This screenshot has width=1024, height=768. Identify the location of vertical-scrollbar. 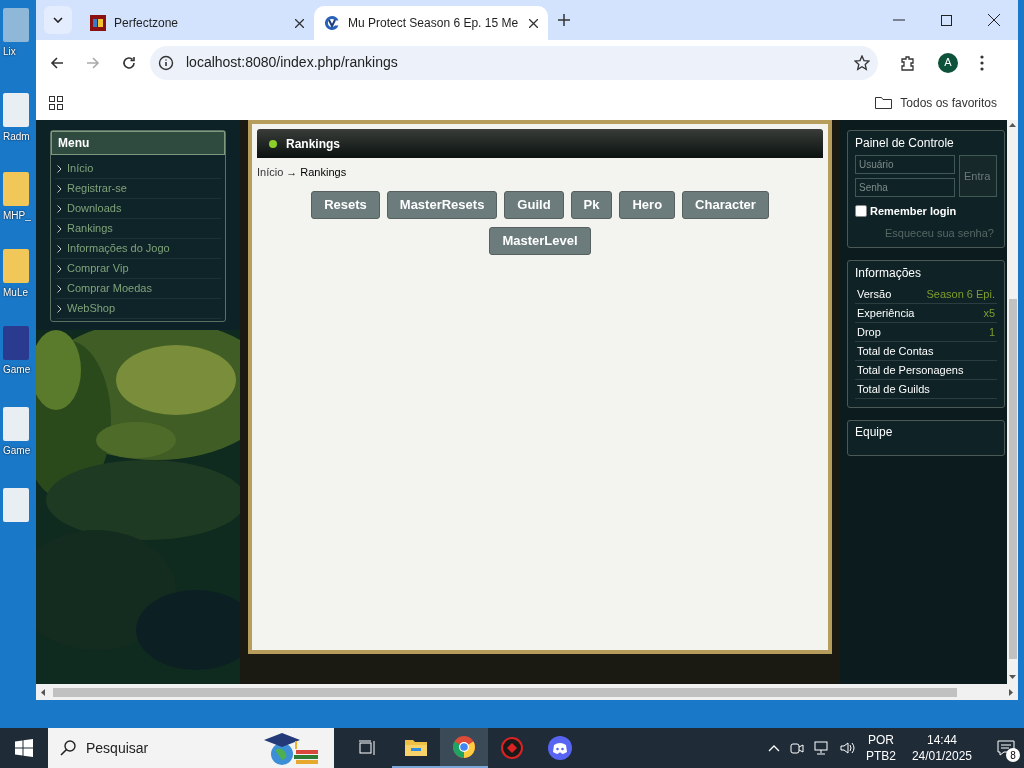
(1012, 402).